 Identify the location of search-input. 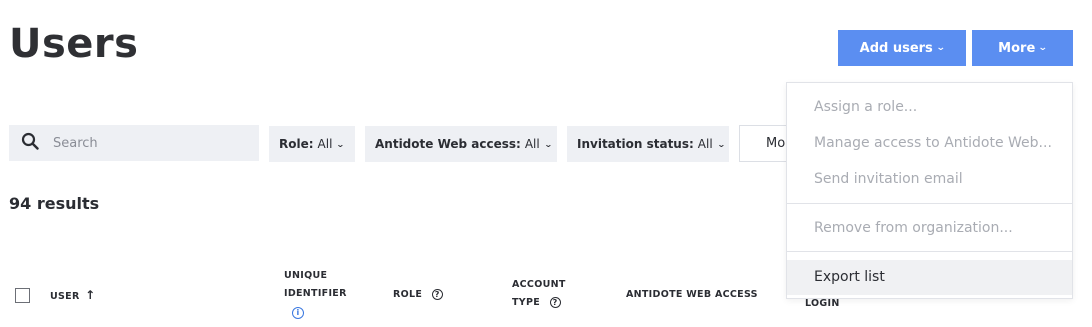
(148, 143).